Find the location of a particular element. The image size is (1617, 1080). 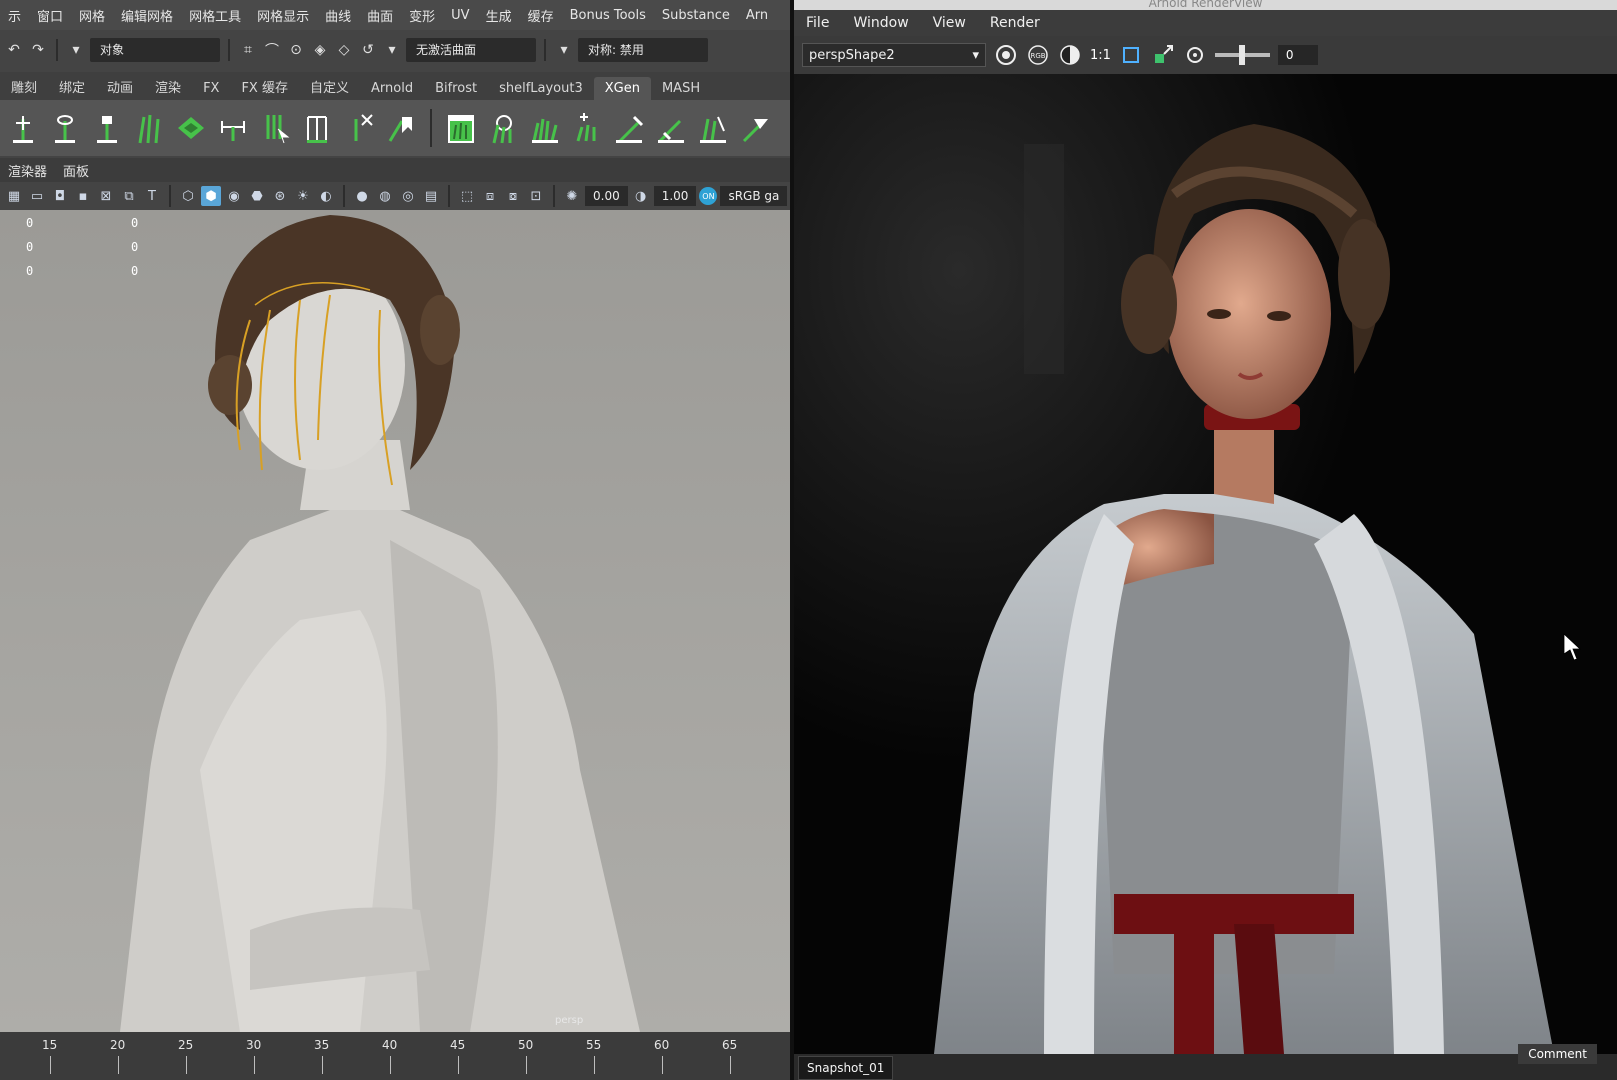

lock-guide-icon is located at coordinates (107, 128).